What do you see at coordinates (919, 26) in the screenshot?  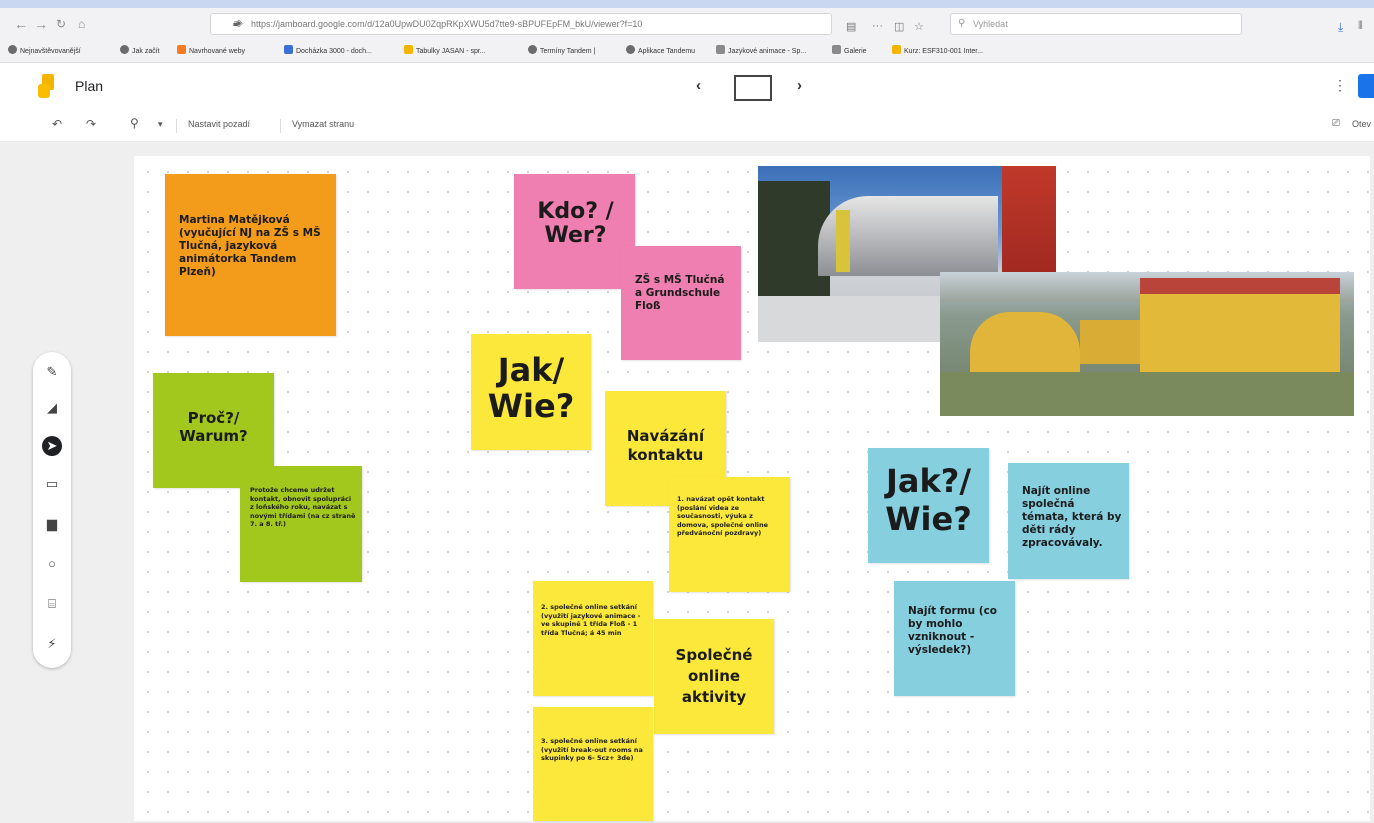 I see `bookmark-star-icon: ☆` at bounding box center [919, 26].